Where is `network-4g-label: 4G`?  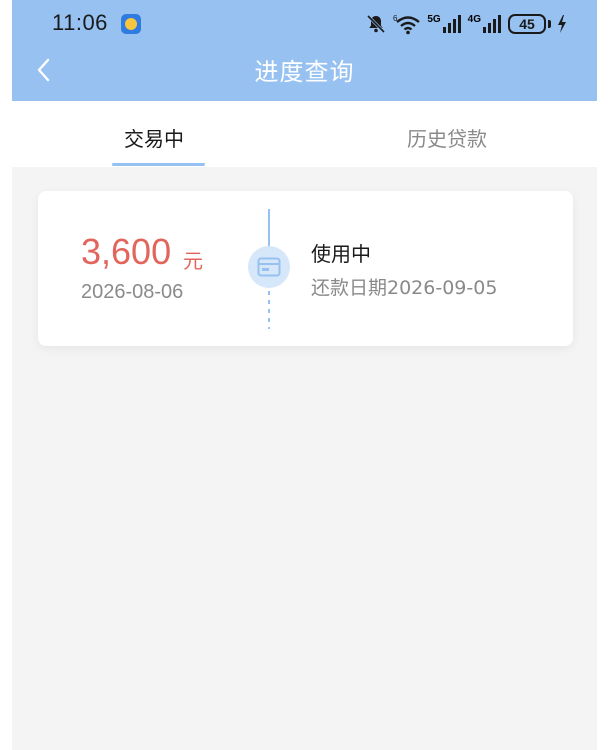 network-4g-label: 4G is located at coordinates (474, 19).